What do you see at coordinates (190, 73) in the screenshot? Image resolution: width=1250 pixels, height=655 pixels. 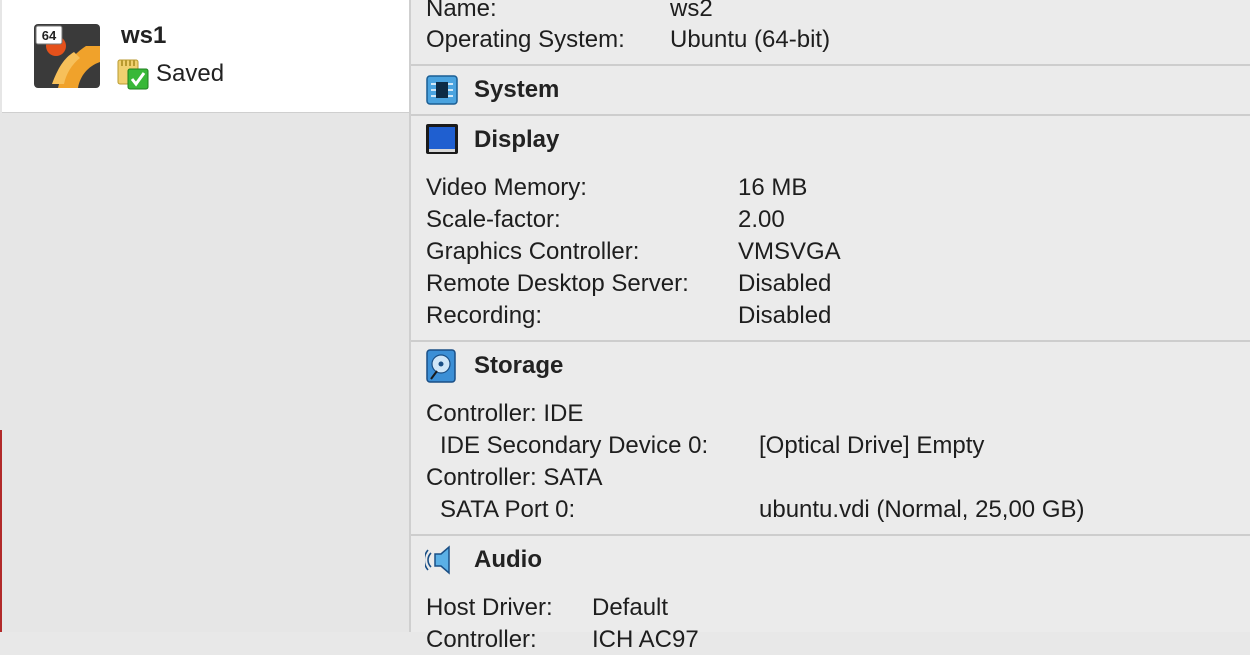 I see `vm-state-label: Saved` at bounding box center [190, 73].